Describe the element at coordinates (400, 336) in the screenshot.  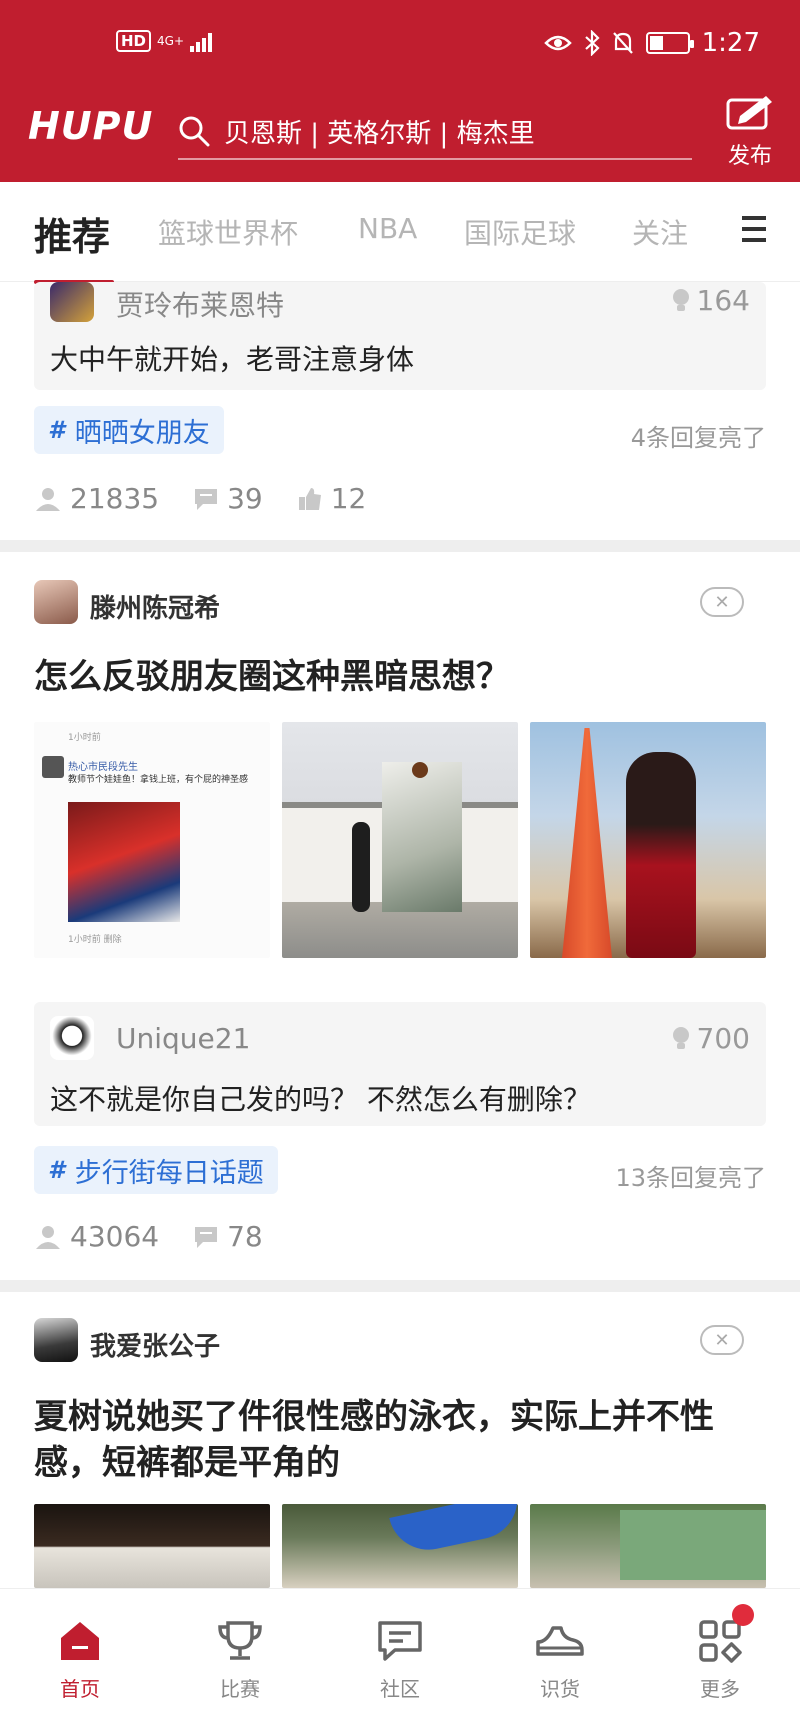
I see `hot-comment: 贾玲布莱恩特 164 大中午就开始，老哥注意身体` at that location.